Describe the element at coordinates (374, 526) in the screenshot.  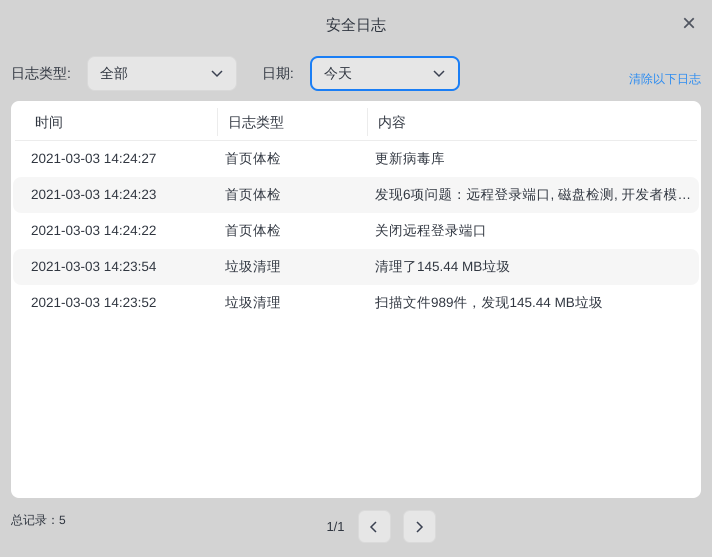
I see `previous-page-button` at that location.